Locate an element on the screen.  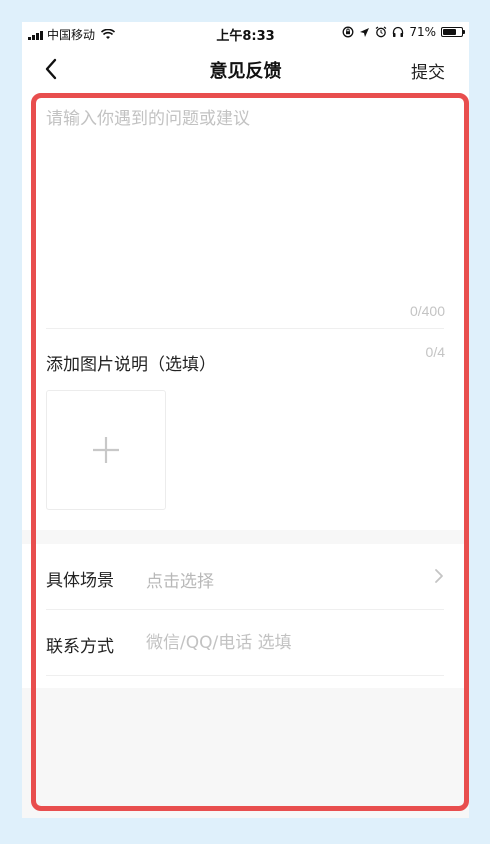
status-right: 71% is located at coordinates (403, 32).